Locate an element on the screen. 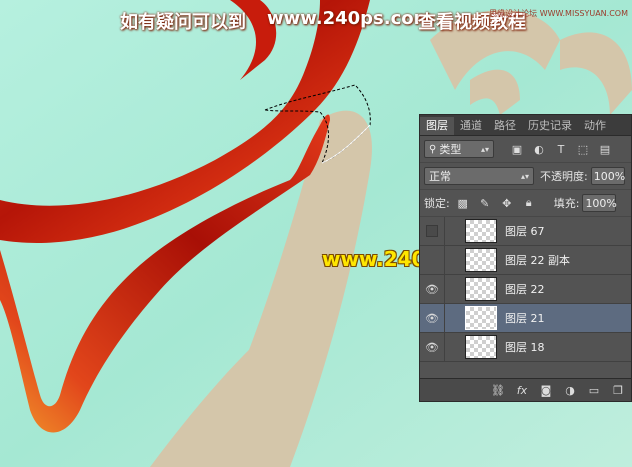 The width and height of the screenshot is (632, 467). blend-mode-select: 正常 ▴▾ is located at coordinates (479, 176).